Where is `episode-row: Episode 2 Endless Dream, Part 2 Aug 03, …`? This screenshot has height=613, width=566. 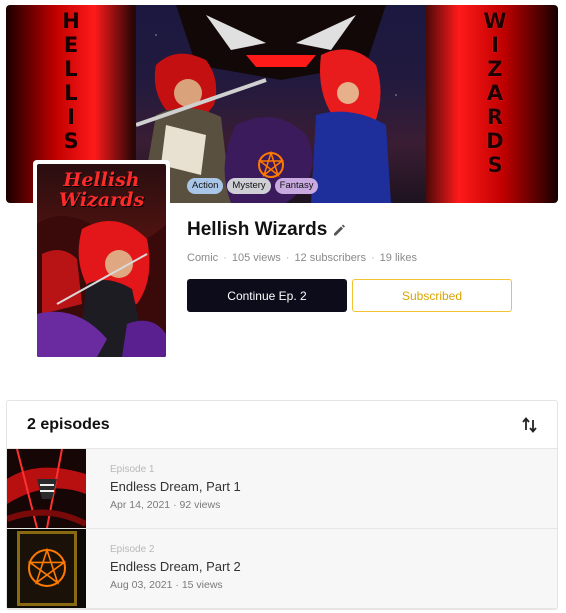
episode-row: Episode 2 Endless Dream, Part 2 Aug 03, … is located at coordinates (282, 569).